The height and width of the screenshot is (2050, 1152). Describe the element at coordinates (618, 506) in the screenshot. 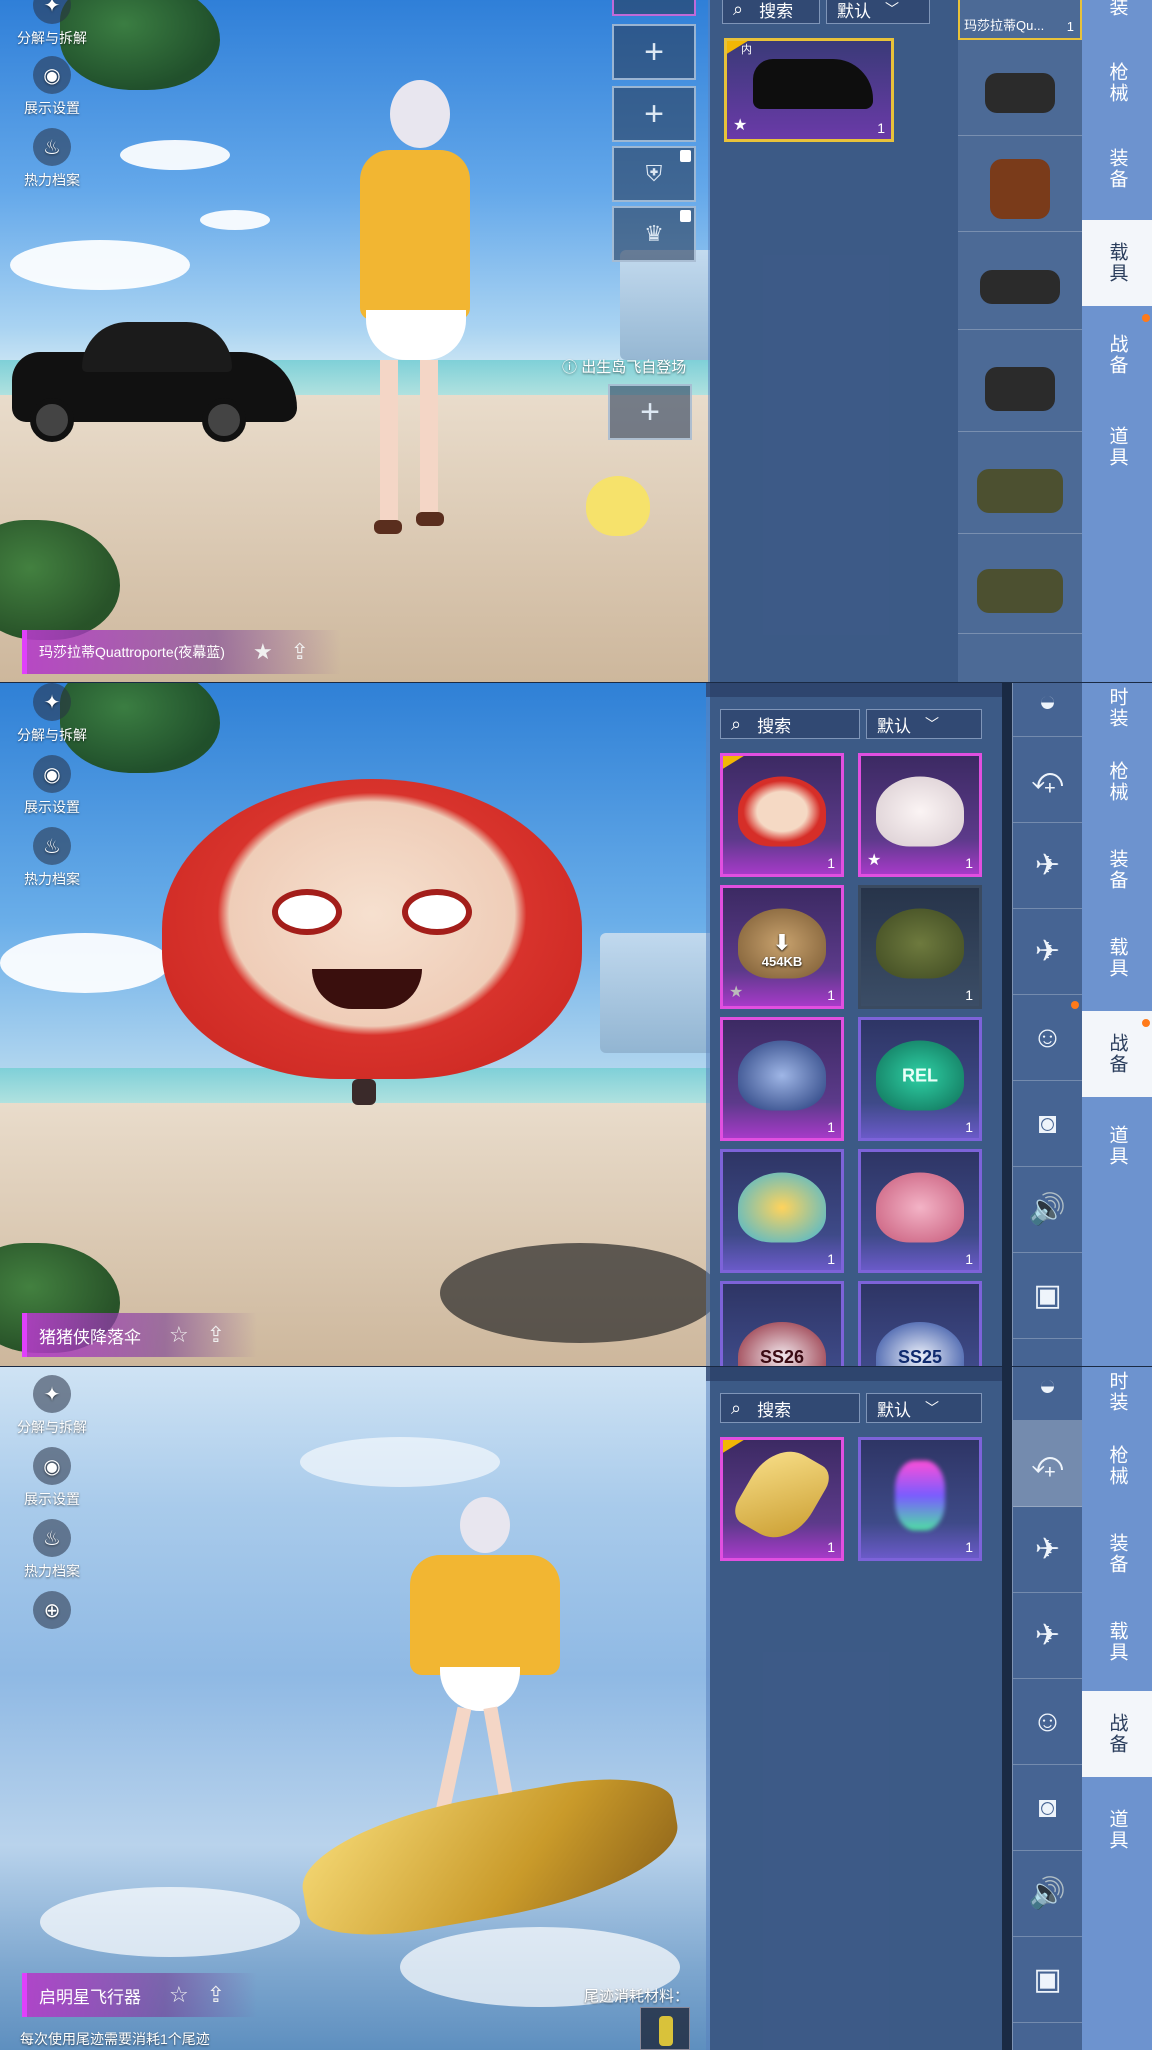

I see `pet-chick` at that location.